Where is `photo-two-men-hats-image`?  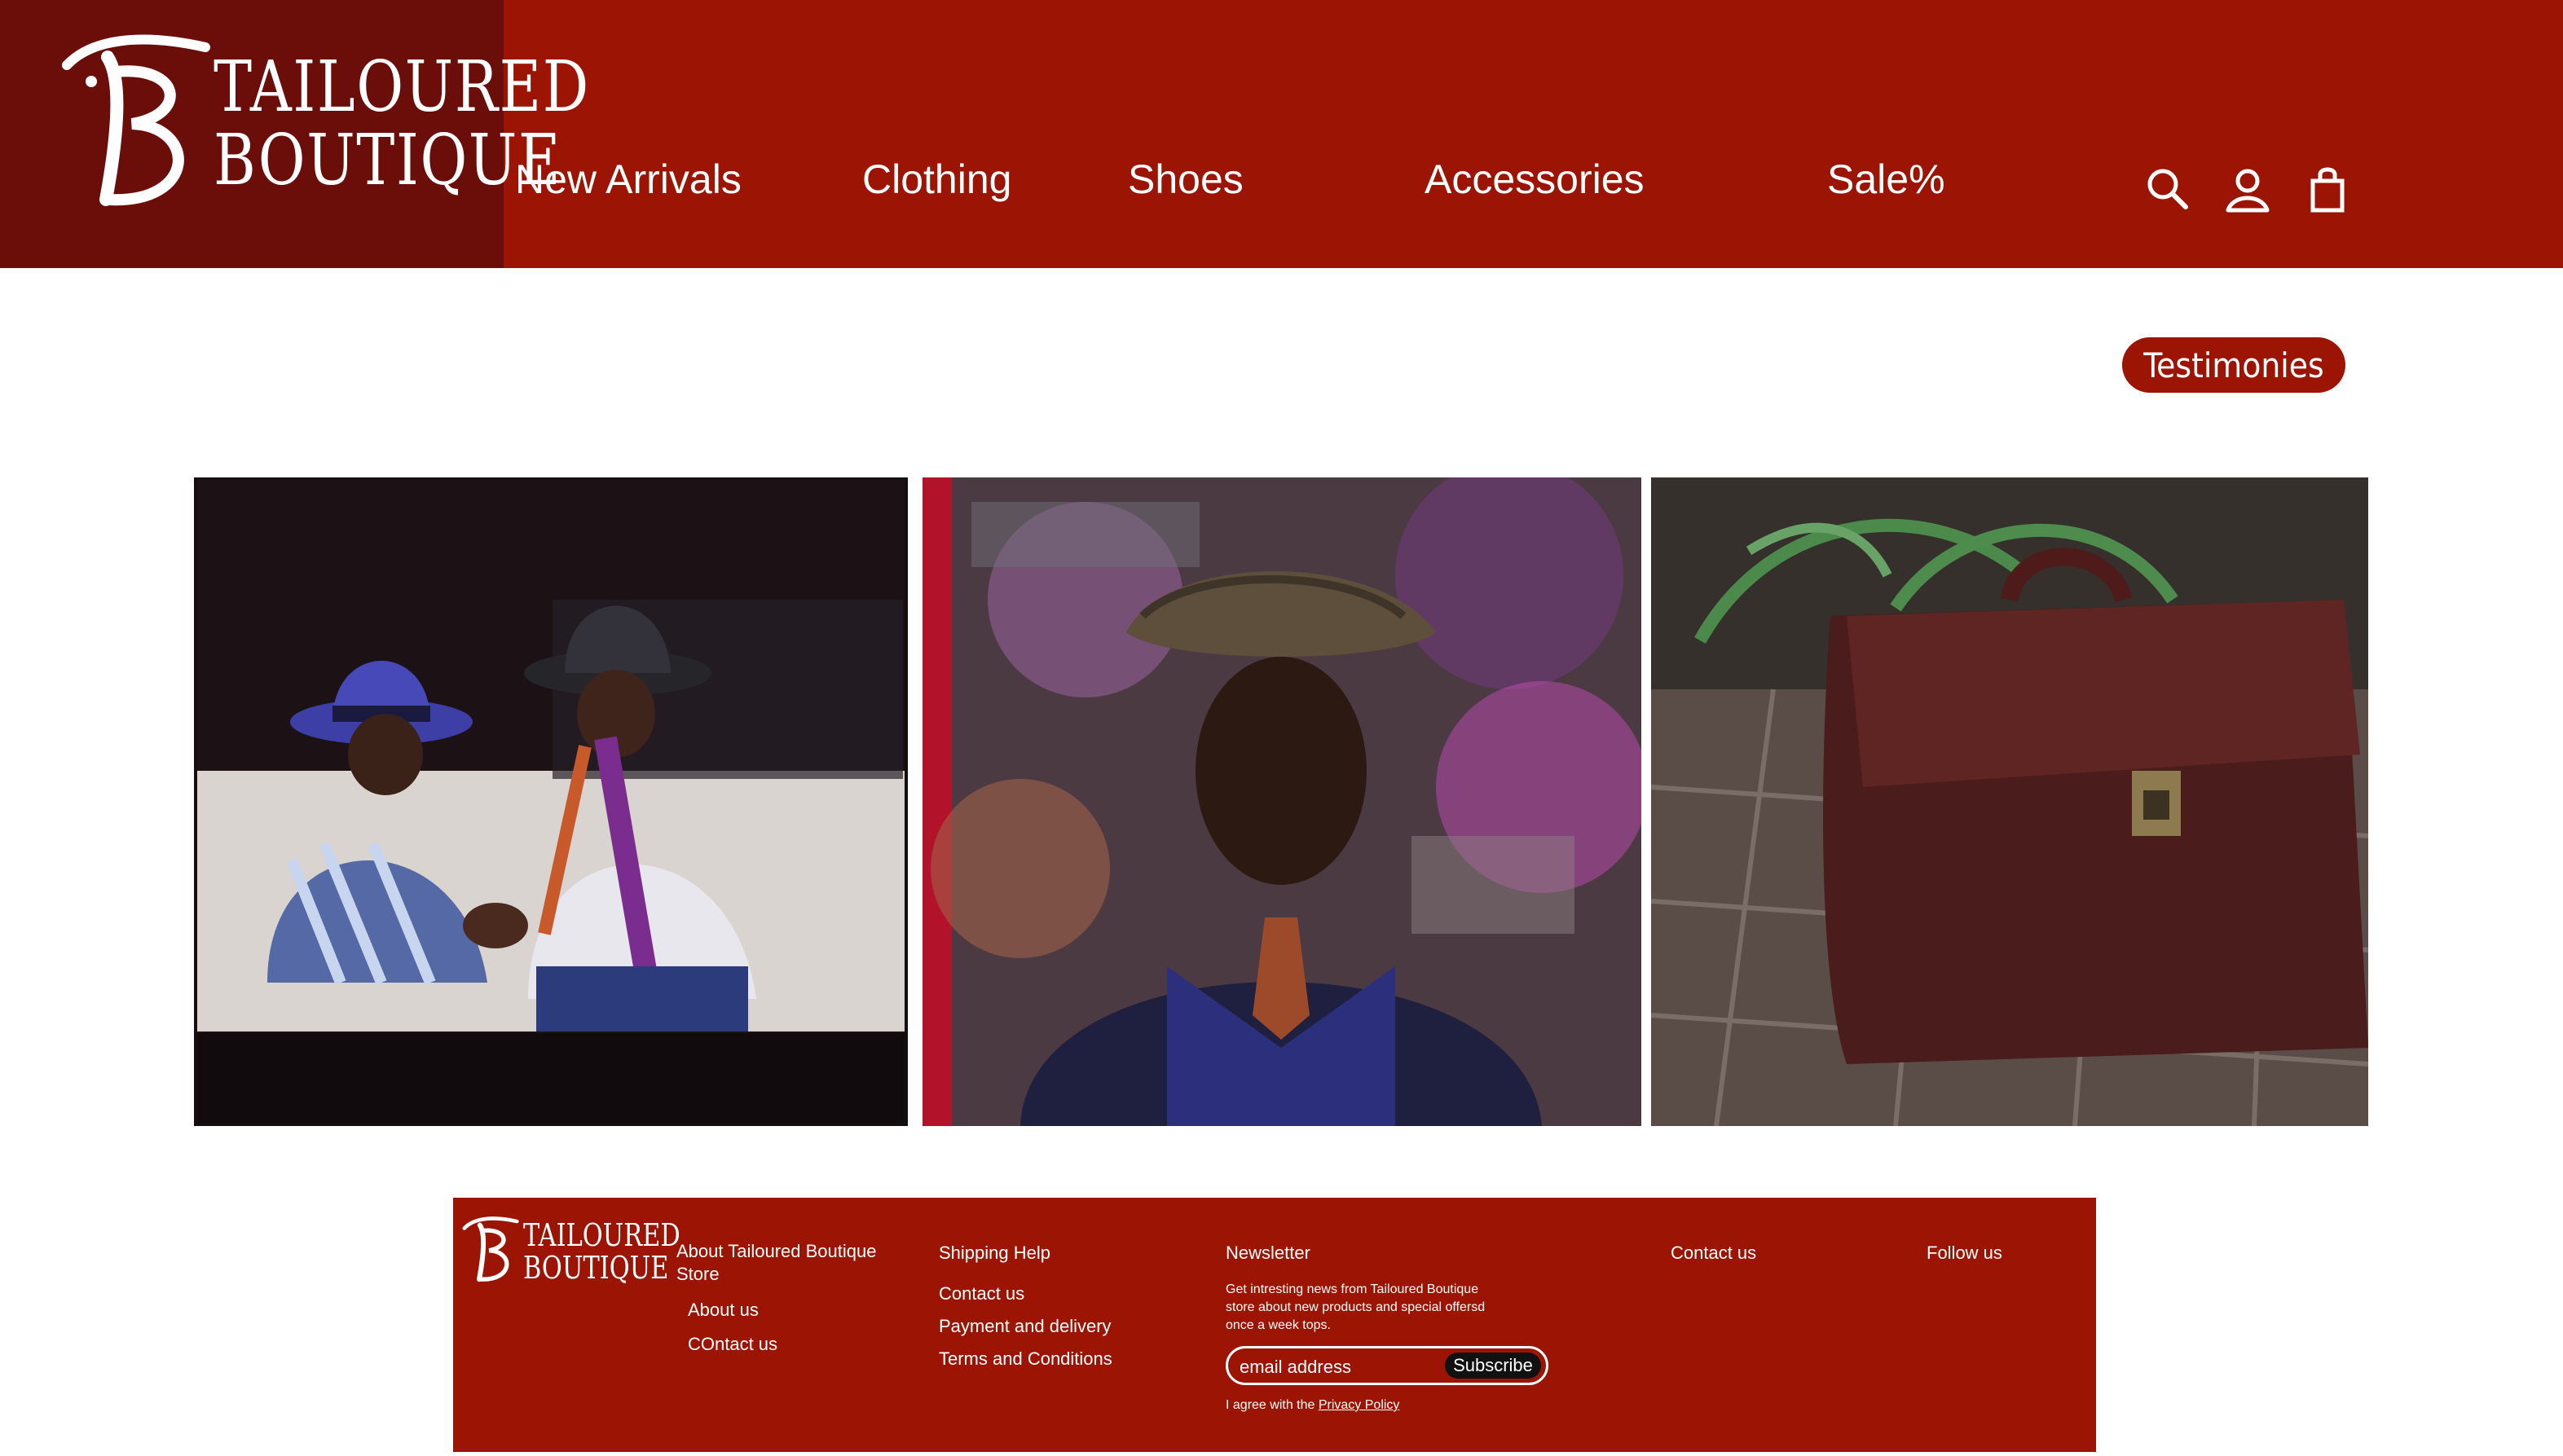
photo-two-men-hats-image is located at coordinates (551, 801).